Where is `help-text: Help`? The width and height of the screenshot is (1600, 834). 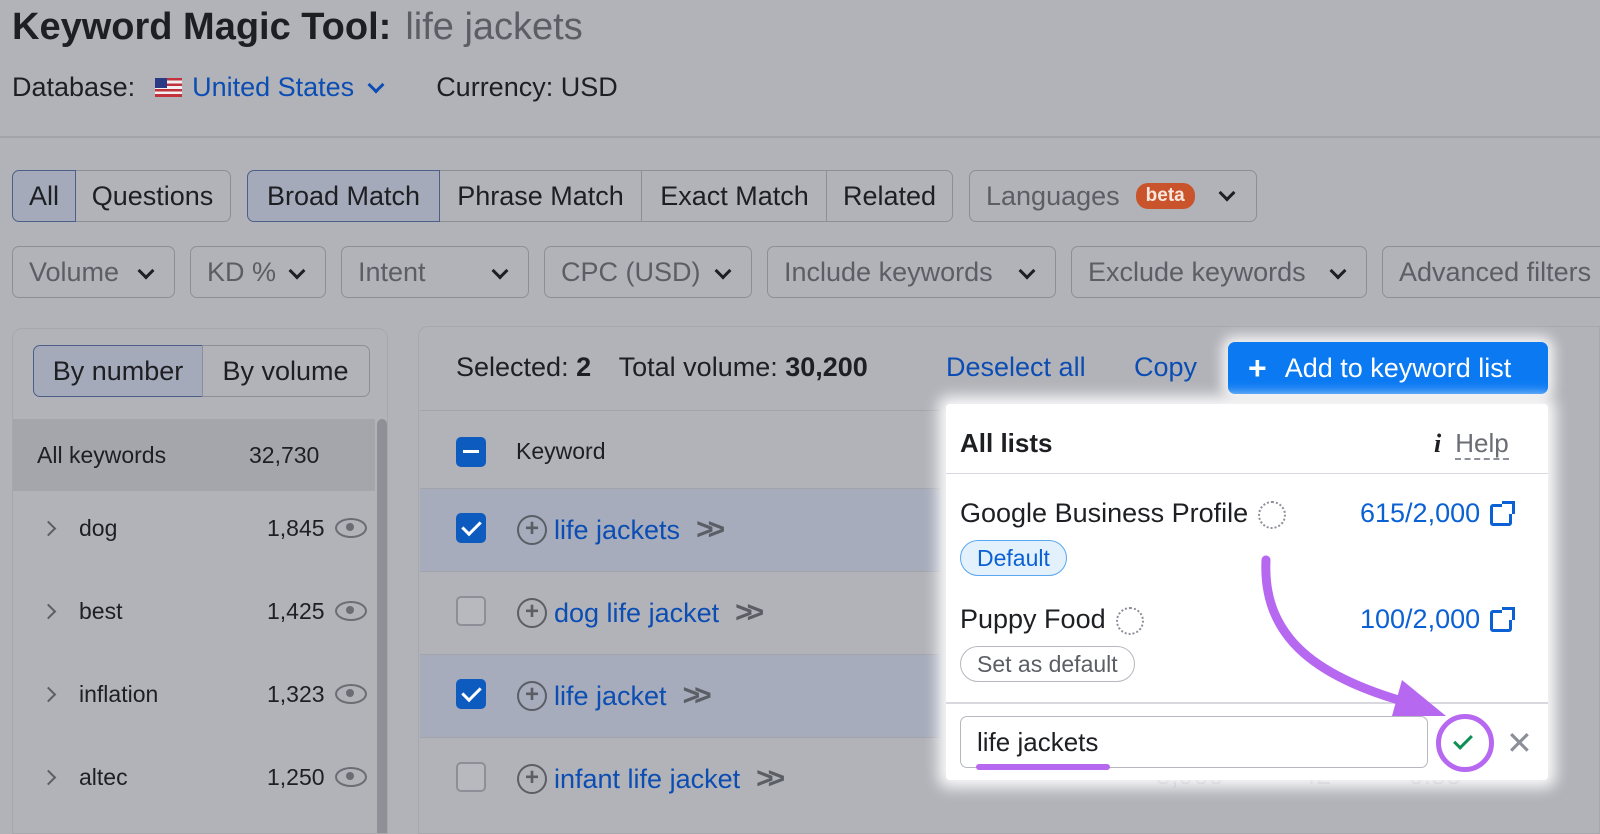 help-text: Help is located at coordinates (1482, 444).